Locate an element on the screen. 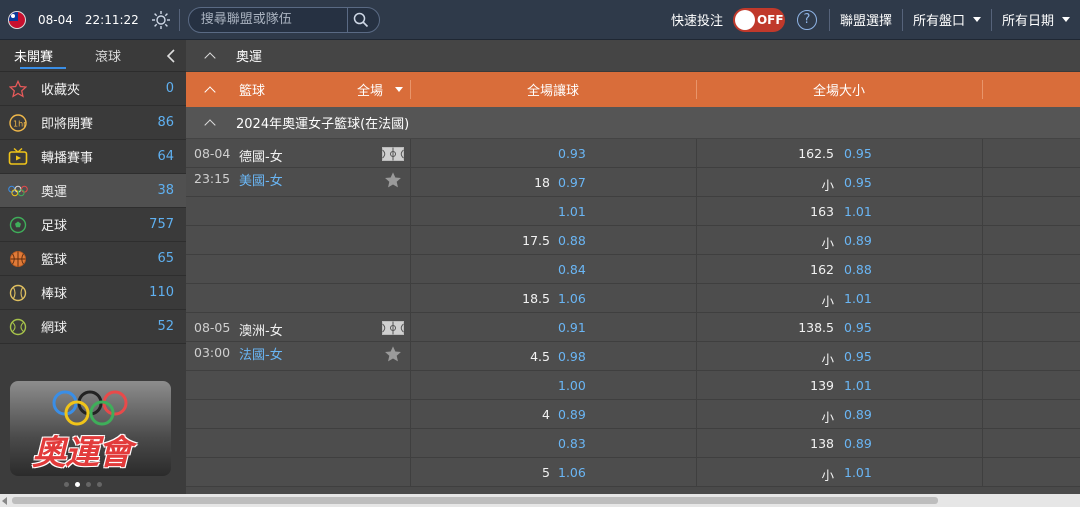 This screenshot has width=1080, height=507. total-line: 163 is located at coordinates (822, 211).